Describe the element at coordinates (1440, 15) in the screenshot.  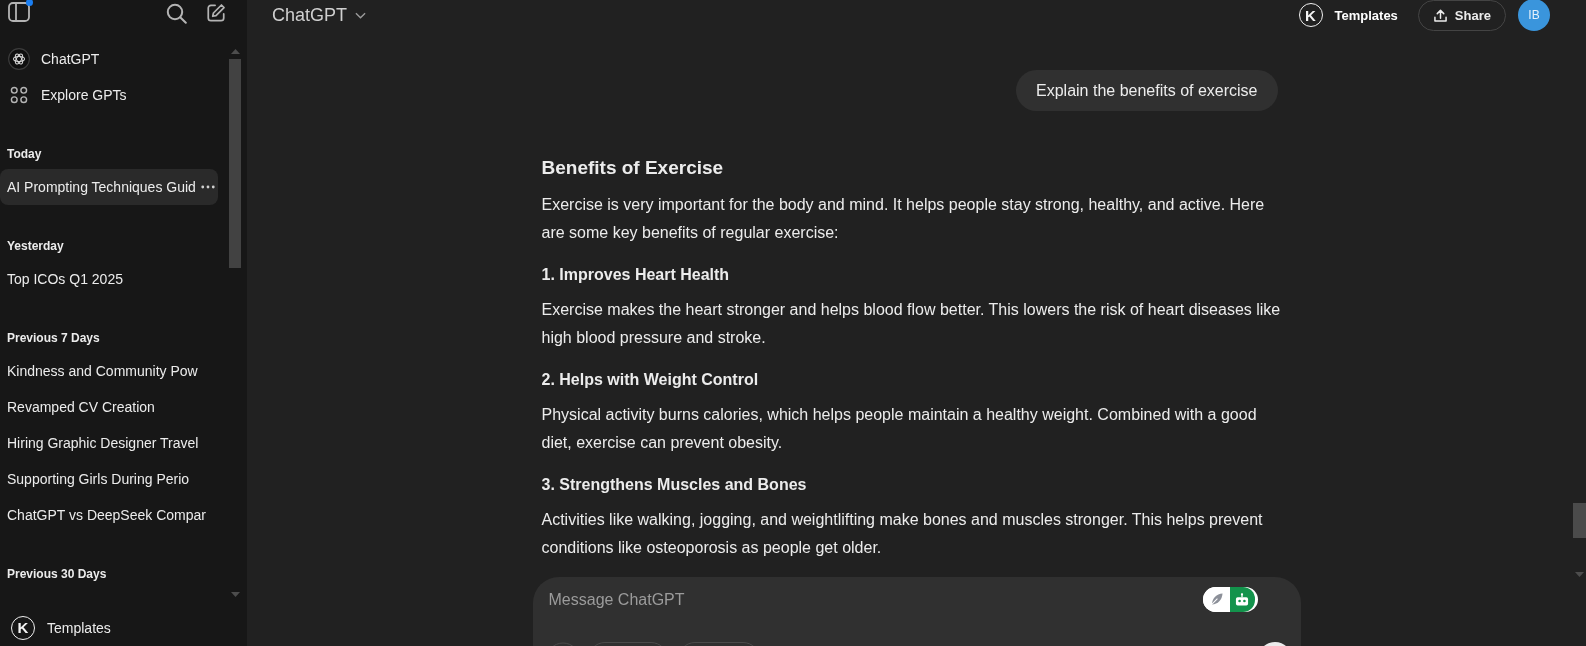
I see `upload-icon` at that location.